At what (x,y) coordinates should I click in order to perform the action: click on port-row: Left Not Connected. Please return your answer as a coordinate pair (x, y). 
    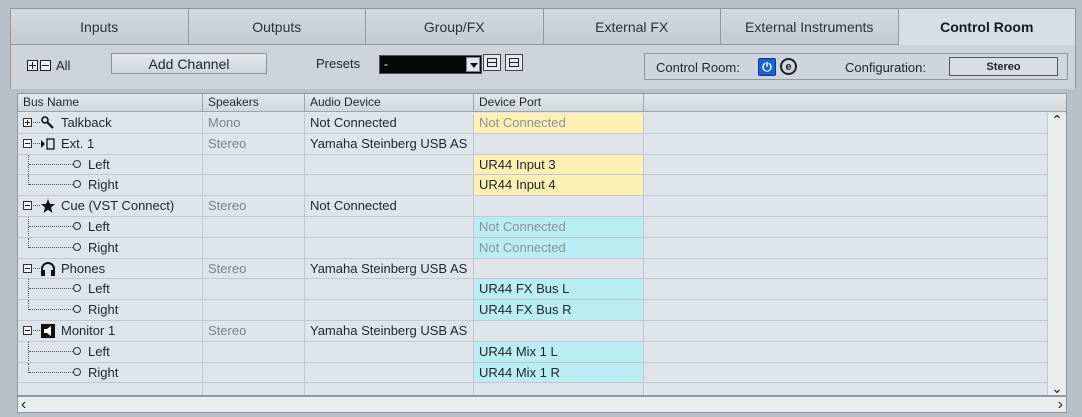
    Looking at the image, I should click on (533, 227).